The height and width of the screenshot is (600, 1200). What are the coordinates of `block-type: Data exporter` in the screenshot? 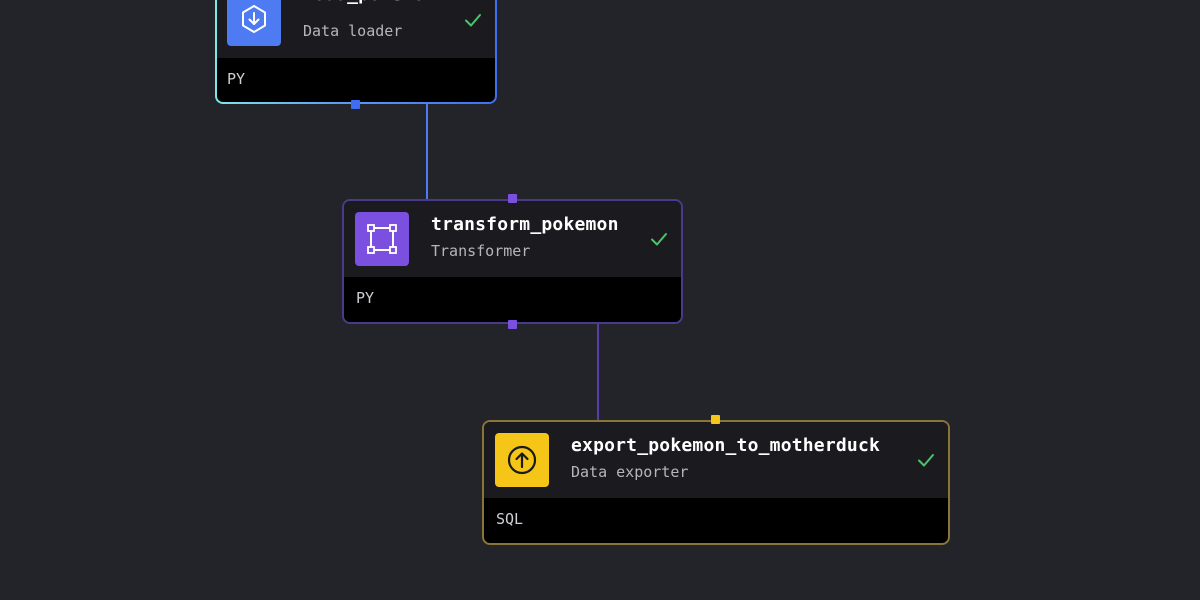 It's located at (630, 472).